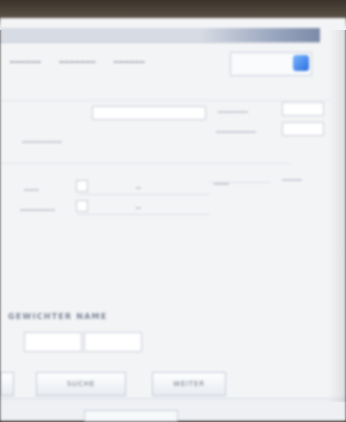 The width and height of the screenshot is (346, 422). What do you see at coordinates (337, 216) in the screenshot?
I see `screen-edge-shadow` at bounding box center [337, 216].